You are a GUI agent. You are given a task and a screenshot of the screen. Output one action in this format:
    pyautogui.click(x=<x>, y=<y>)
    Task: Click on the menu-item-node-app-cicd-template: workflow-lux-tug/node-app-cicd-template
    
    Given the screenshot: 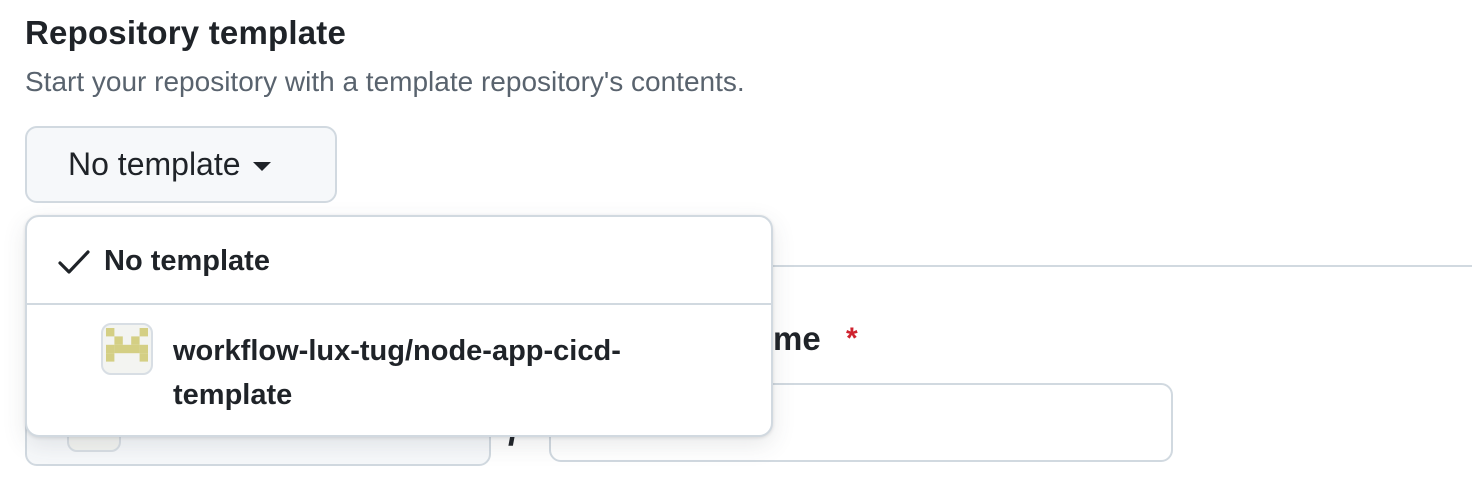 What is the action you would take?
    pyautogui.click(x=399, y=370)
    